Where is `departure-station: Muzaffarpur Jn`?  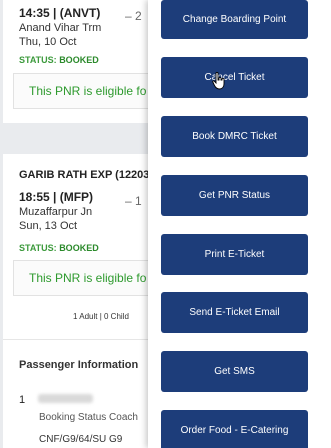 departure-station: Muzaffarpur Jn is located at coordinates (56, 212).